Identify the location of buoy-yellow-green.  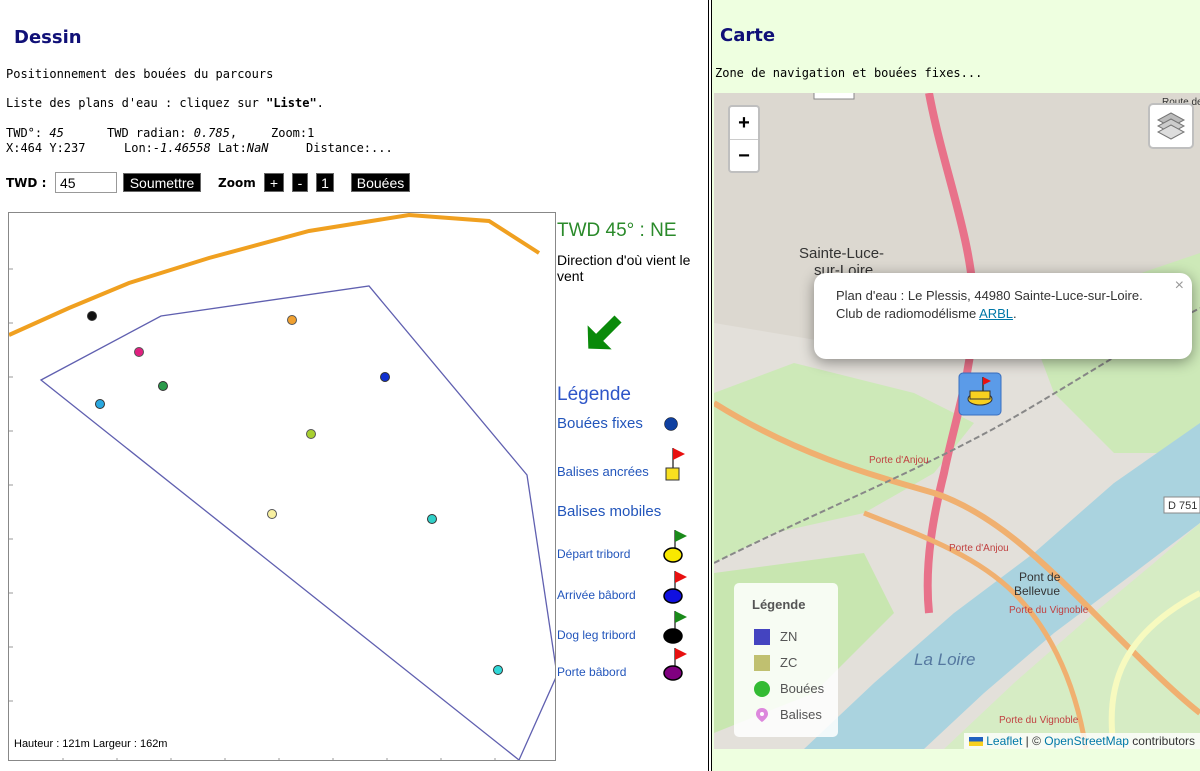
(311, 434).